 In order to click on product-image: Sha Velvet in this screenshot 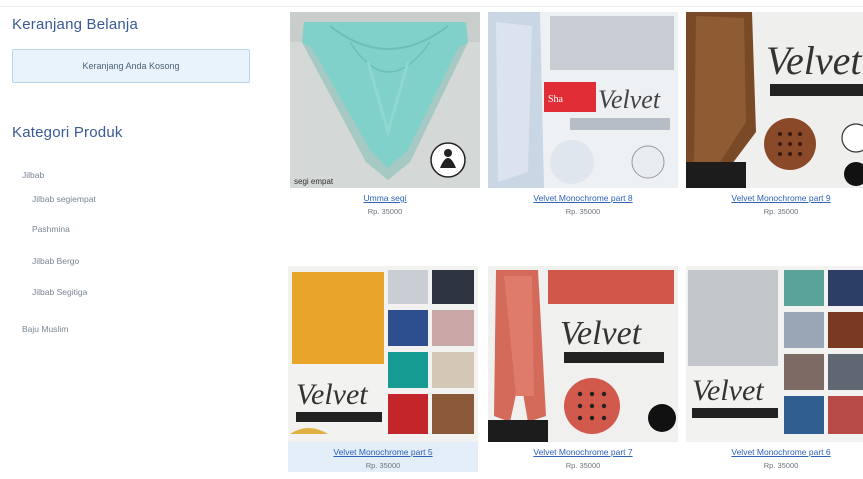, I will do `click(583, 100)`.